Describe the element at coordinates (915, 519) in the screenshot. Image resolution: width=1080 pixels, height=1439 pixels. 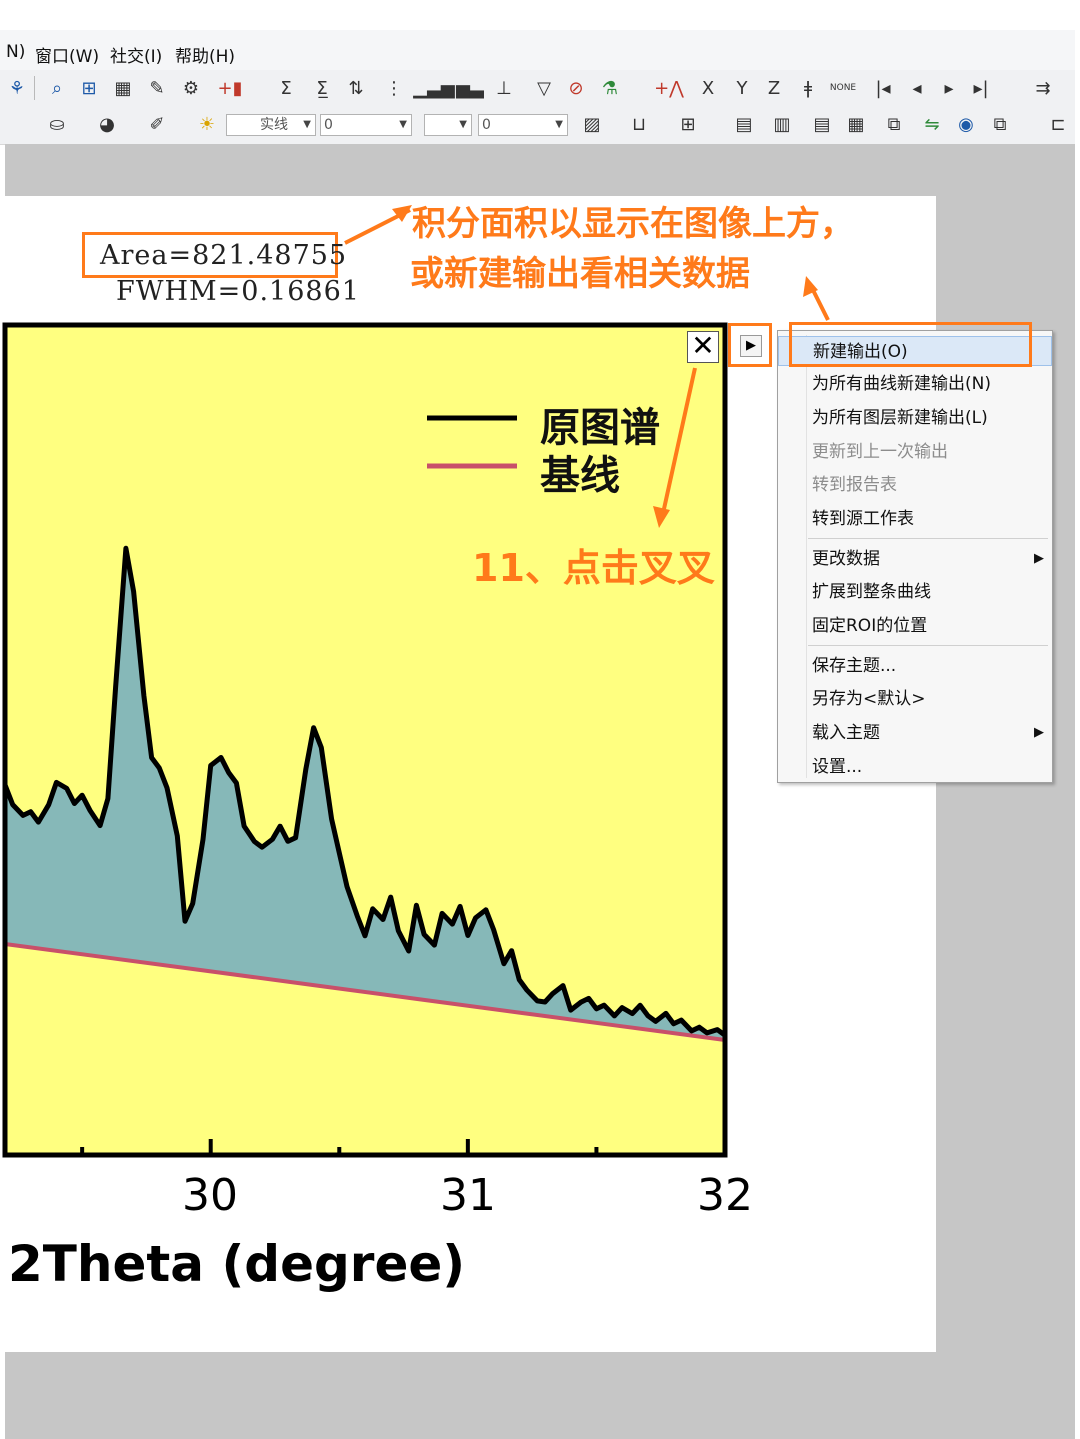
I see `menu-item-go-to-source: 转到源工作表` at that location.